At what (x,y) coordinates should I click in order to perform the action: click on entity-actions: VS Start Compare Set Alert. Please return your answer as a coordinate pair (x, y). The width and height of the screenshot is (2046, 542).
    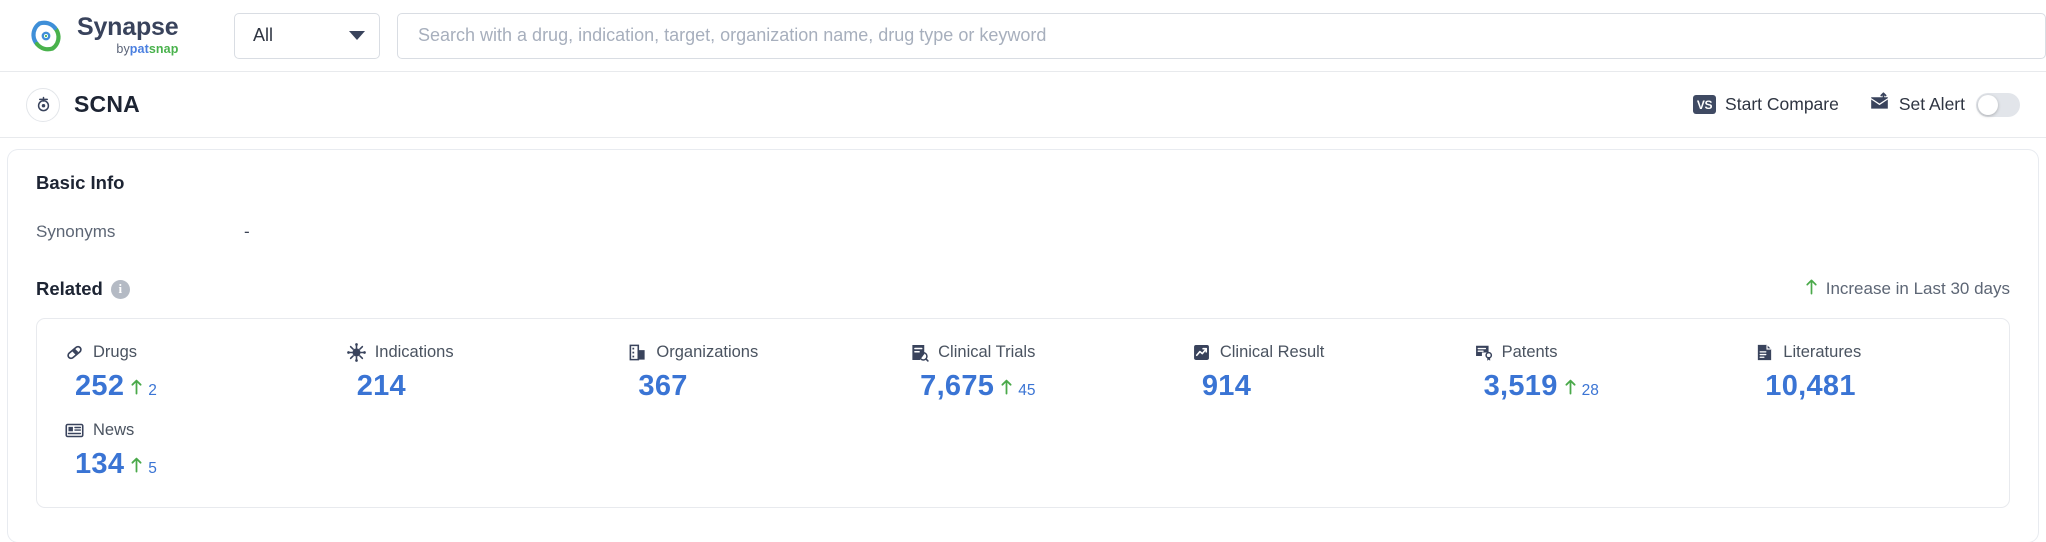
    Looking at the image, I should click on (1856, 104).